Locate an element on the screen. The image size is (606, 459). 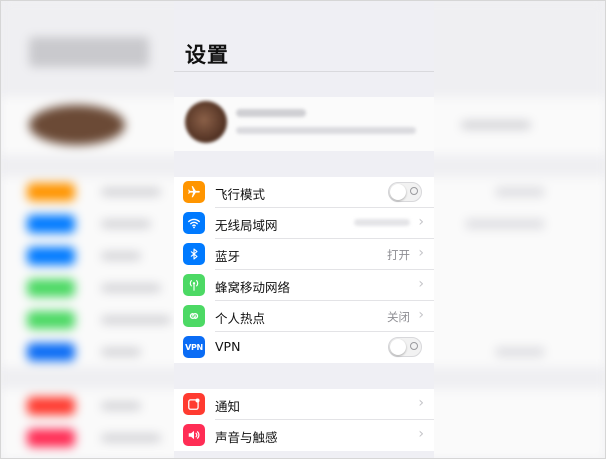
row-personal-hotspot: 个人热点 关闭 › is located at coordinates (304, 316).